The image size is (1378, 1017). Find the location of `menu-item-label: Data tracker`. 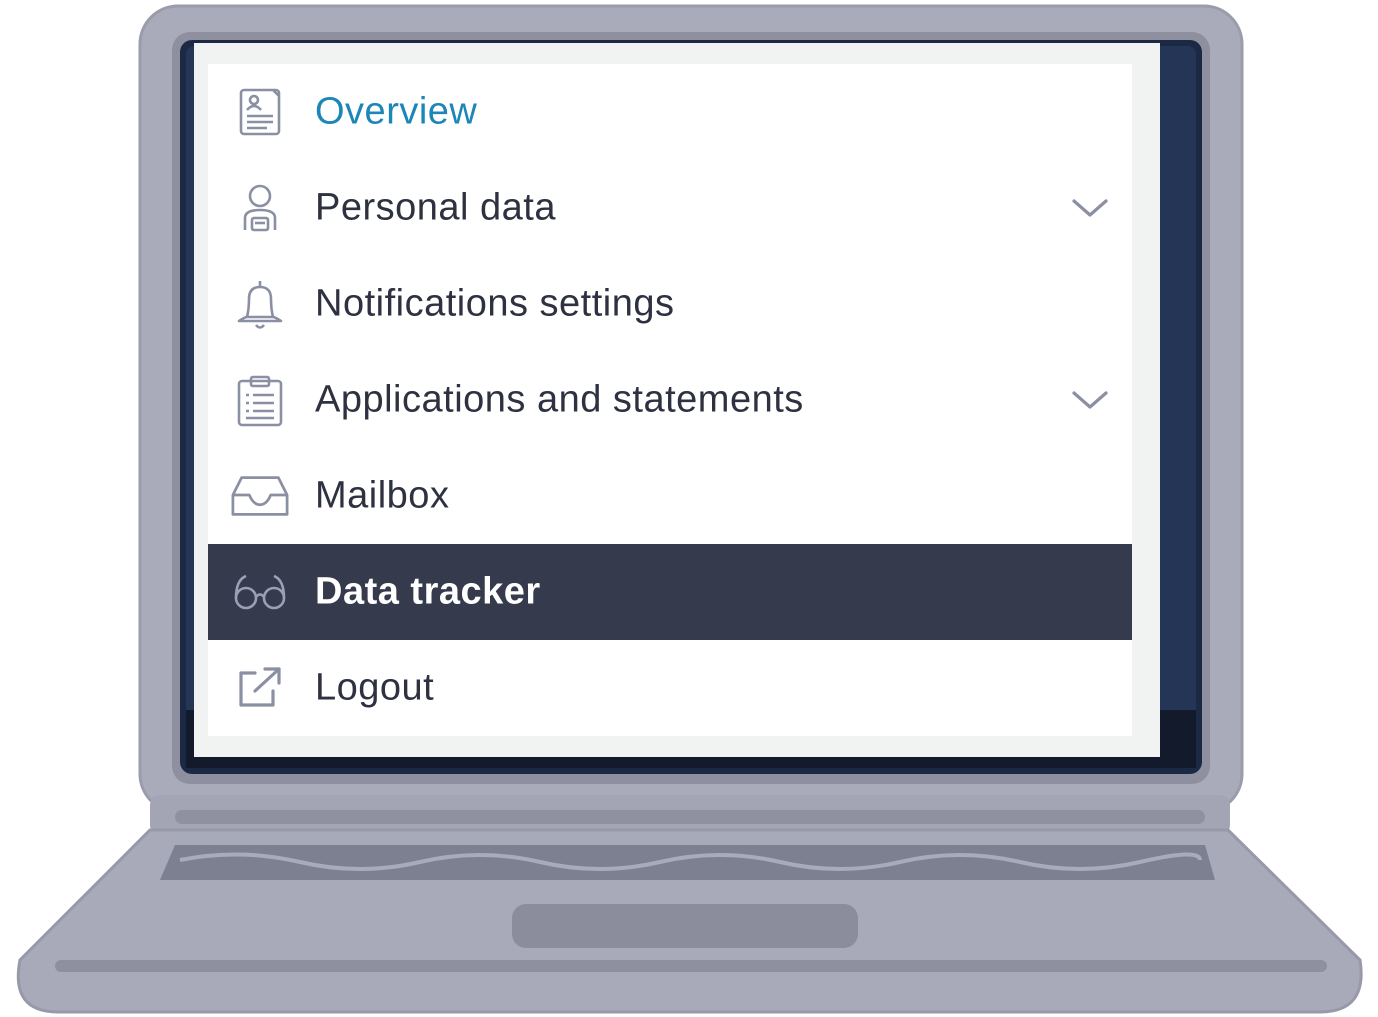

menu-item-label: Data tracker is located at coordinates (428, 591).